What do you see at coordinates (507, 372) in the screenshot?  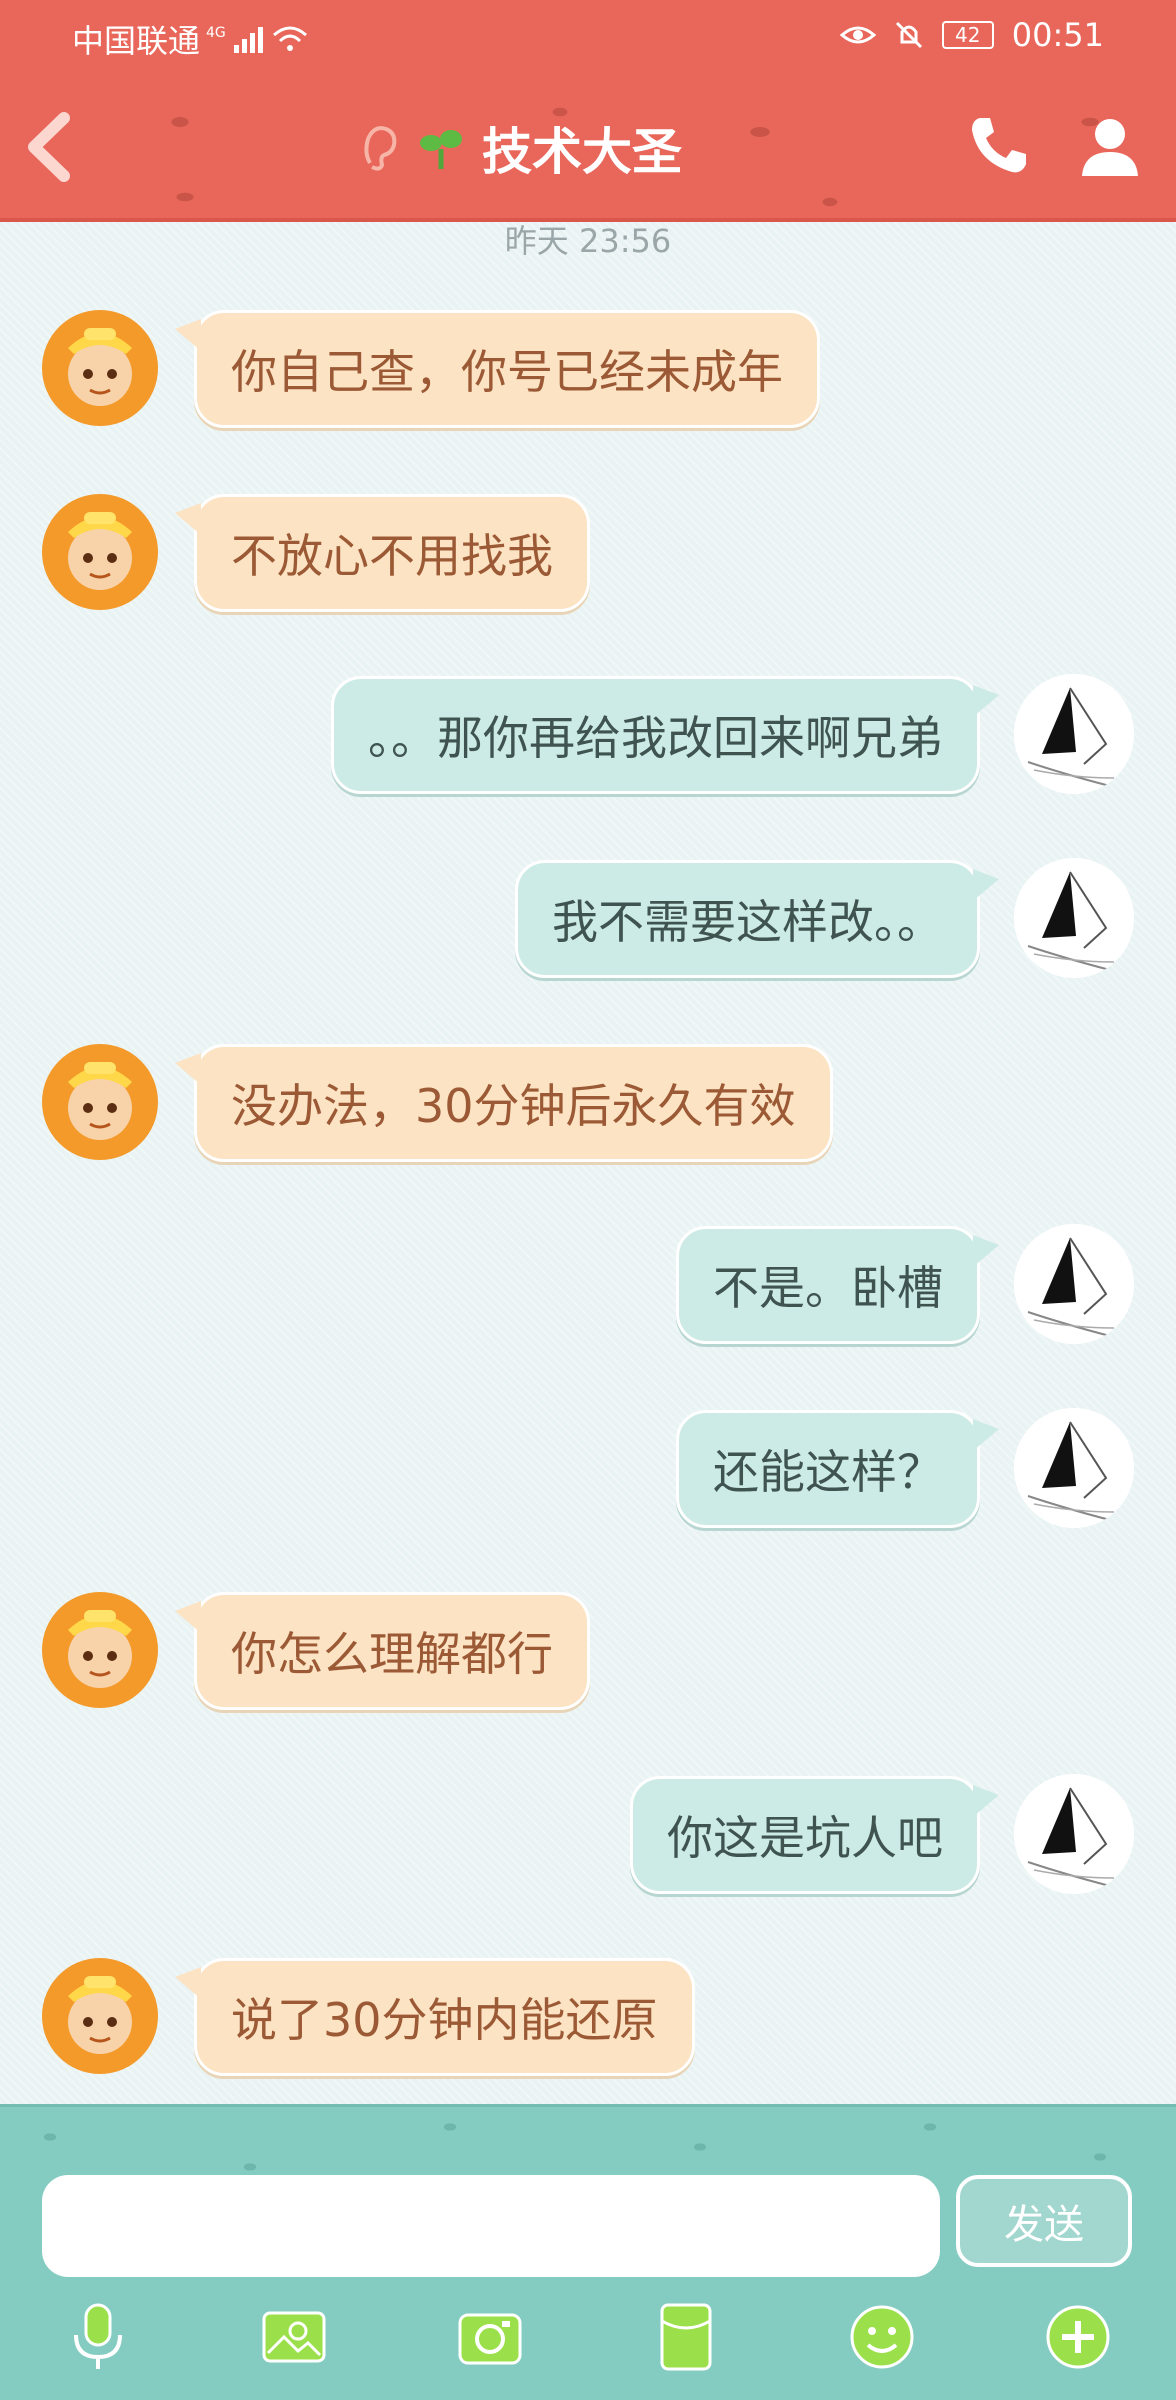 I see `message-text: 你自己查，你号已经未成年` at bounding box center [507, 372].